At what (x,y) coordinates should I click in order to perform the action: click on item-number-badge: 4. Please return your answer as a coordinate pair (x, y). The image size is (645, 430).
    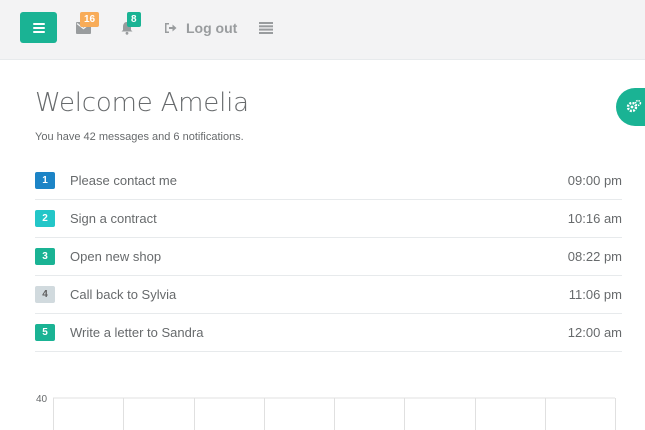
    Looking at the image, I should click on (45, 294).